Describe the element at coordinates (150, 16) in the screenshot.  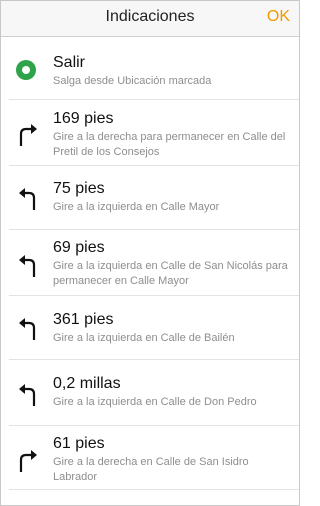
I see `page-title: Indicaciones` at that location.